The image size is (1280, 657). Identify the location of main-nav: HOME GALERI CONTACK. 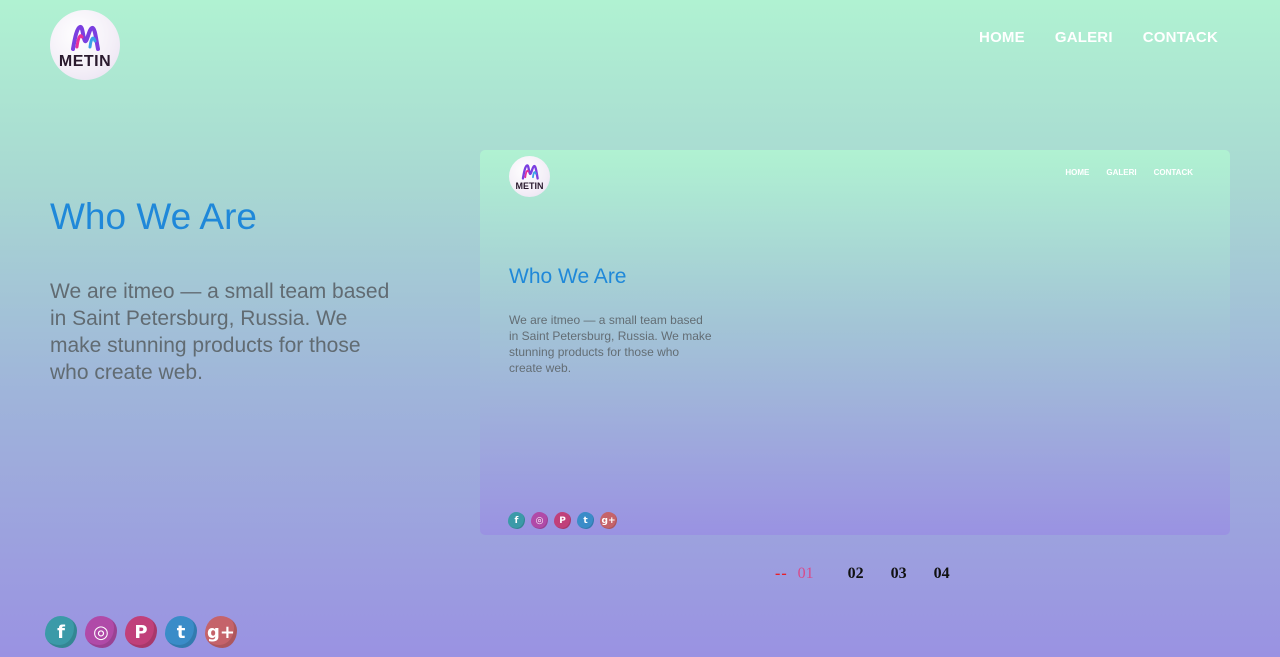
(1098, 37).